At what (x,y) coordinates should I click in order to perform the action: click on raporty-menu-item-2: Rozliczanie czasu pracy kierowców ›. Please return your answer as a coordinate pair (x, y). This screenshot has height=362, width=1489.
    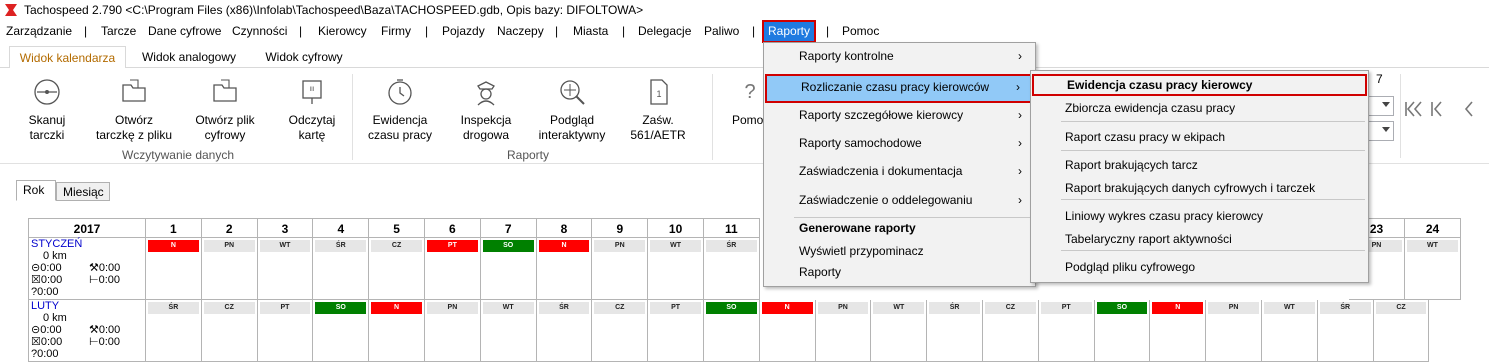
    Looking at the image, I should click on (899, 88).